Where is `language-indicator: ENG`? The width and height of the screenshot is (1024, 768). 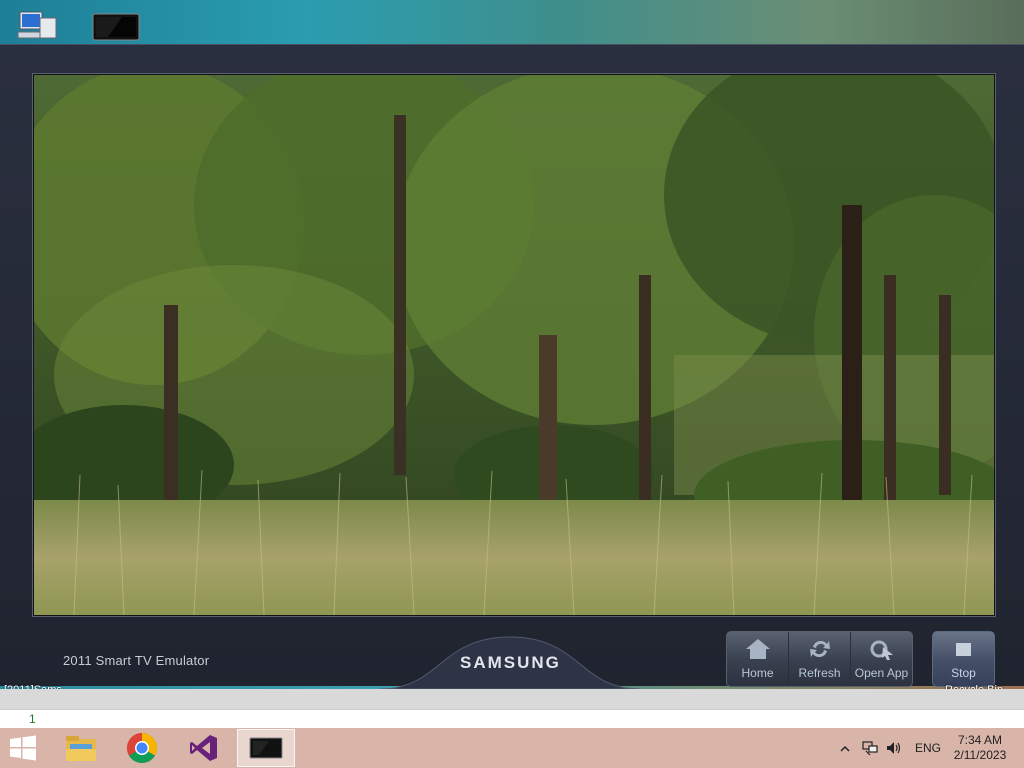
language-indicator: ENG is located at coordinates (928, 748).